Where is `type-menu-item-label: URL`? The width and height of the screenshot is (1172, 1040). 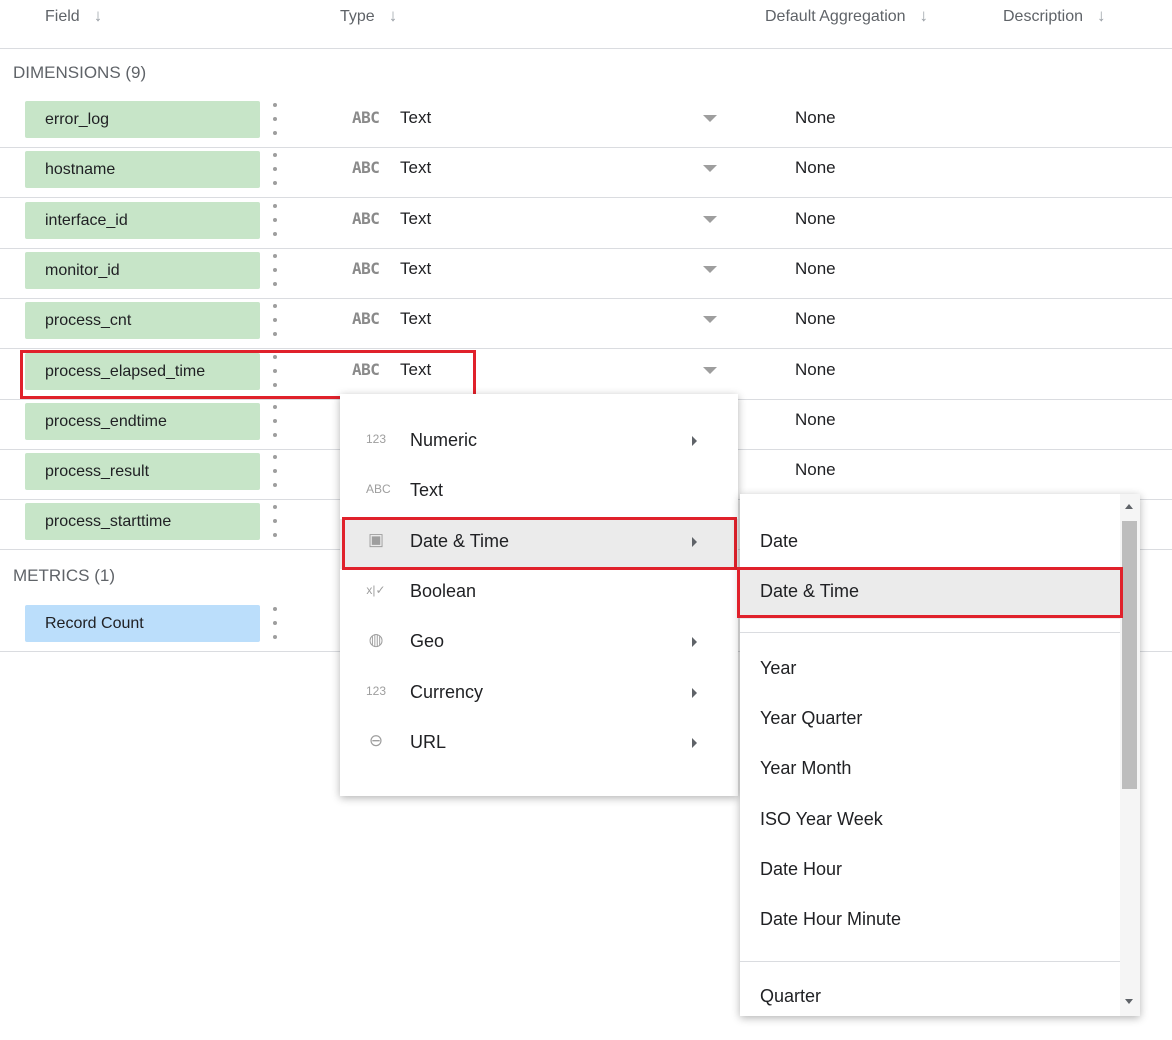 type-menu-item-label: URL is located at coordinates (428, 741).